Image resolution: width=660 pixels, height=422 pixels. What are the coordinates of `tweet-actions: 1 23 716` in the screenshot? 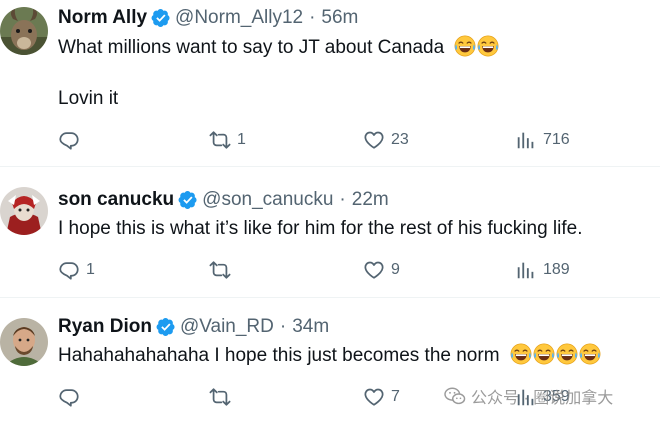 It's located at (338, 140).